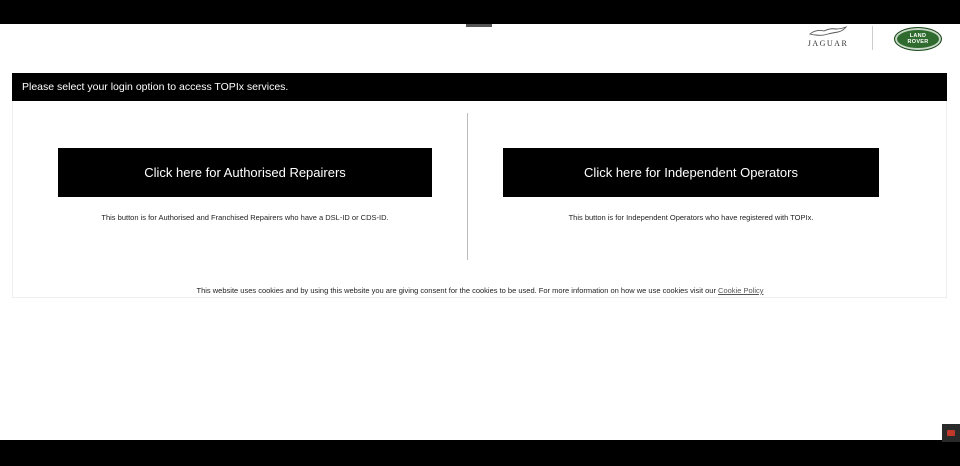 The width and height of the screenshot is (960, 466). Describe the element at coordinates (740, 290) in the screenshot. I see `cookie-policy-link: Cookie Policy` at that location.